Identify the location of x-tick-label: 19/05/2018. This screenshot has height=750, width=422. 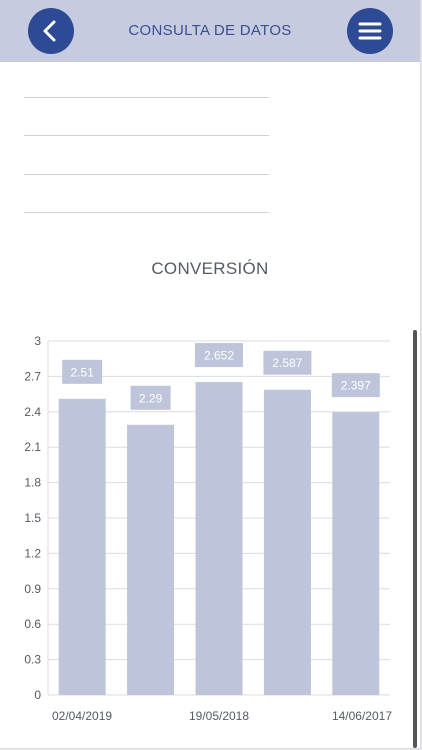
(219, 716).